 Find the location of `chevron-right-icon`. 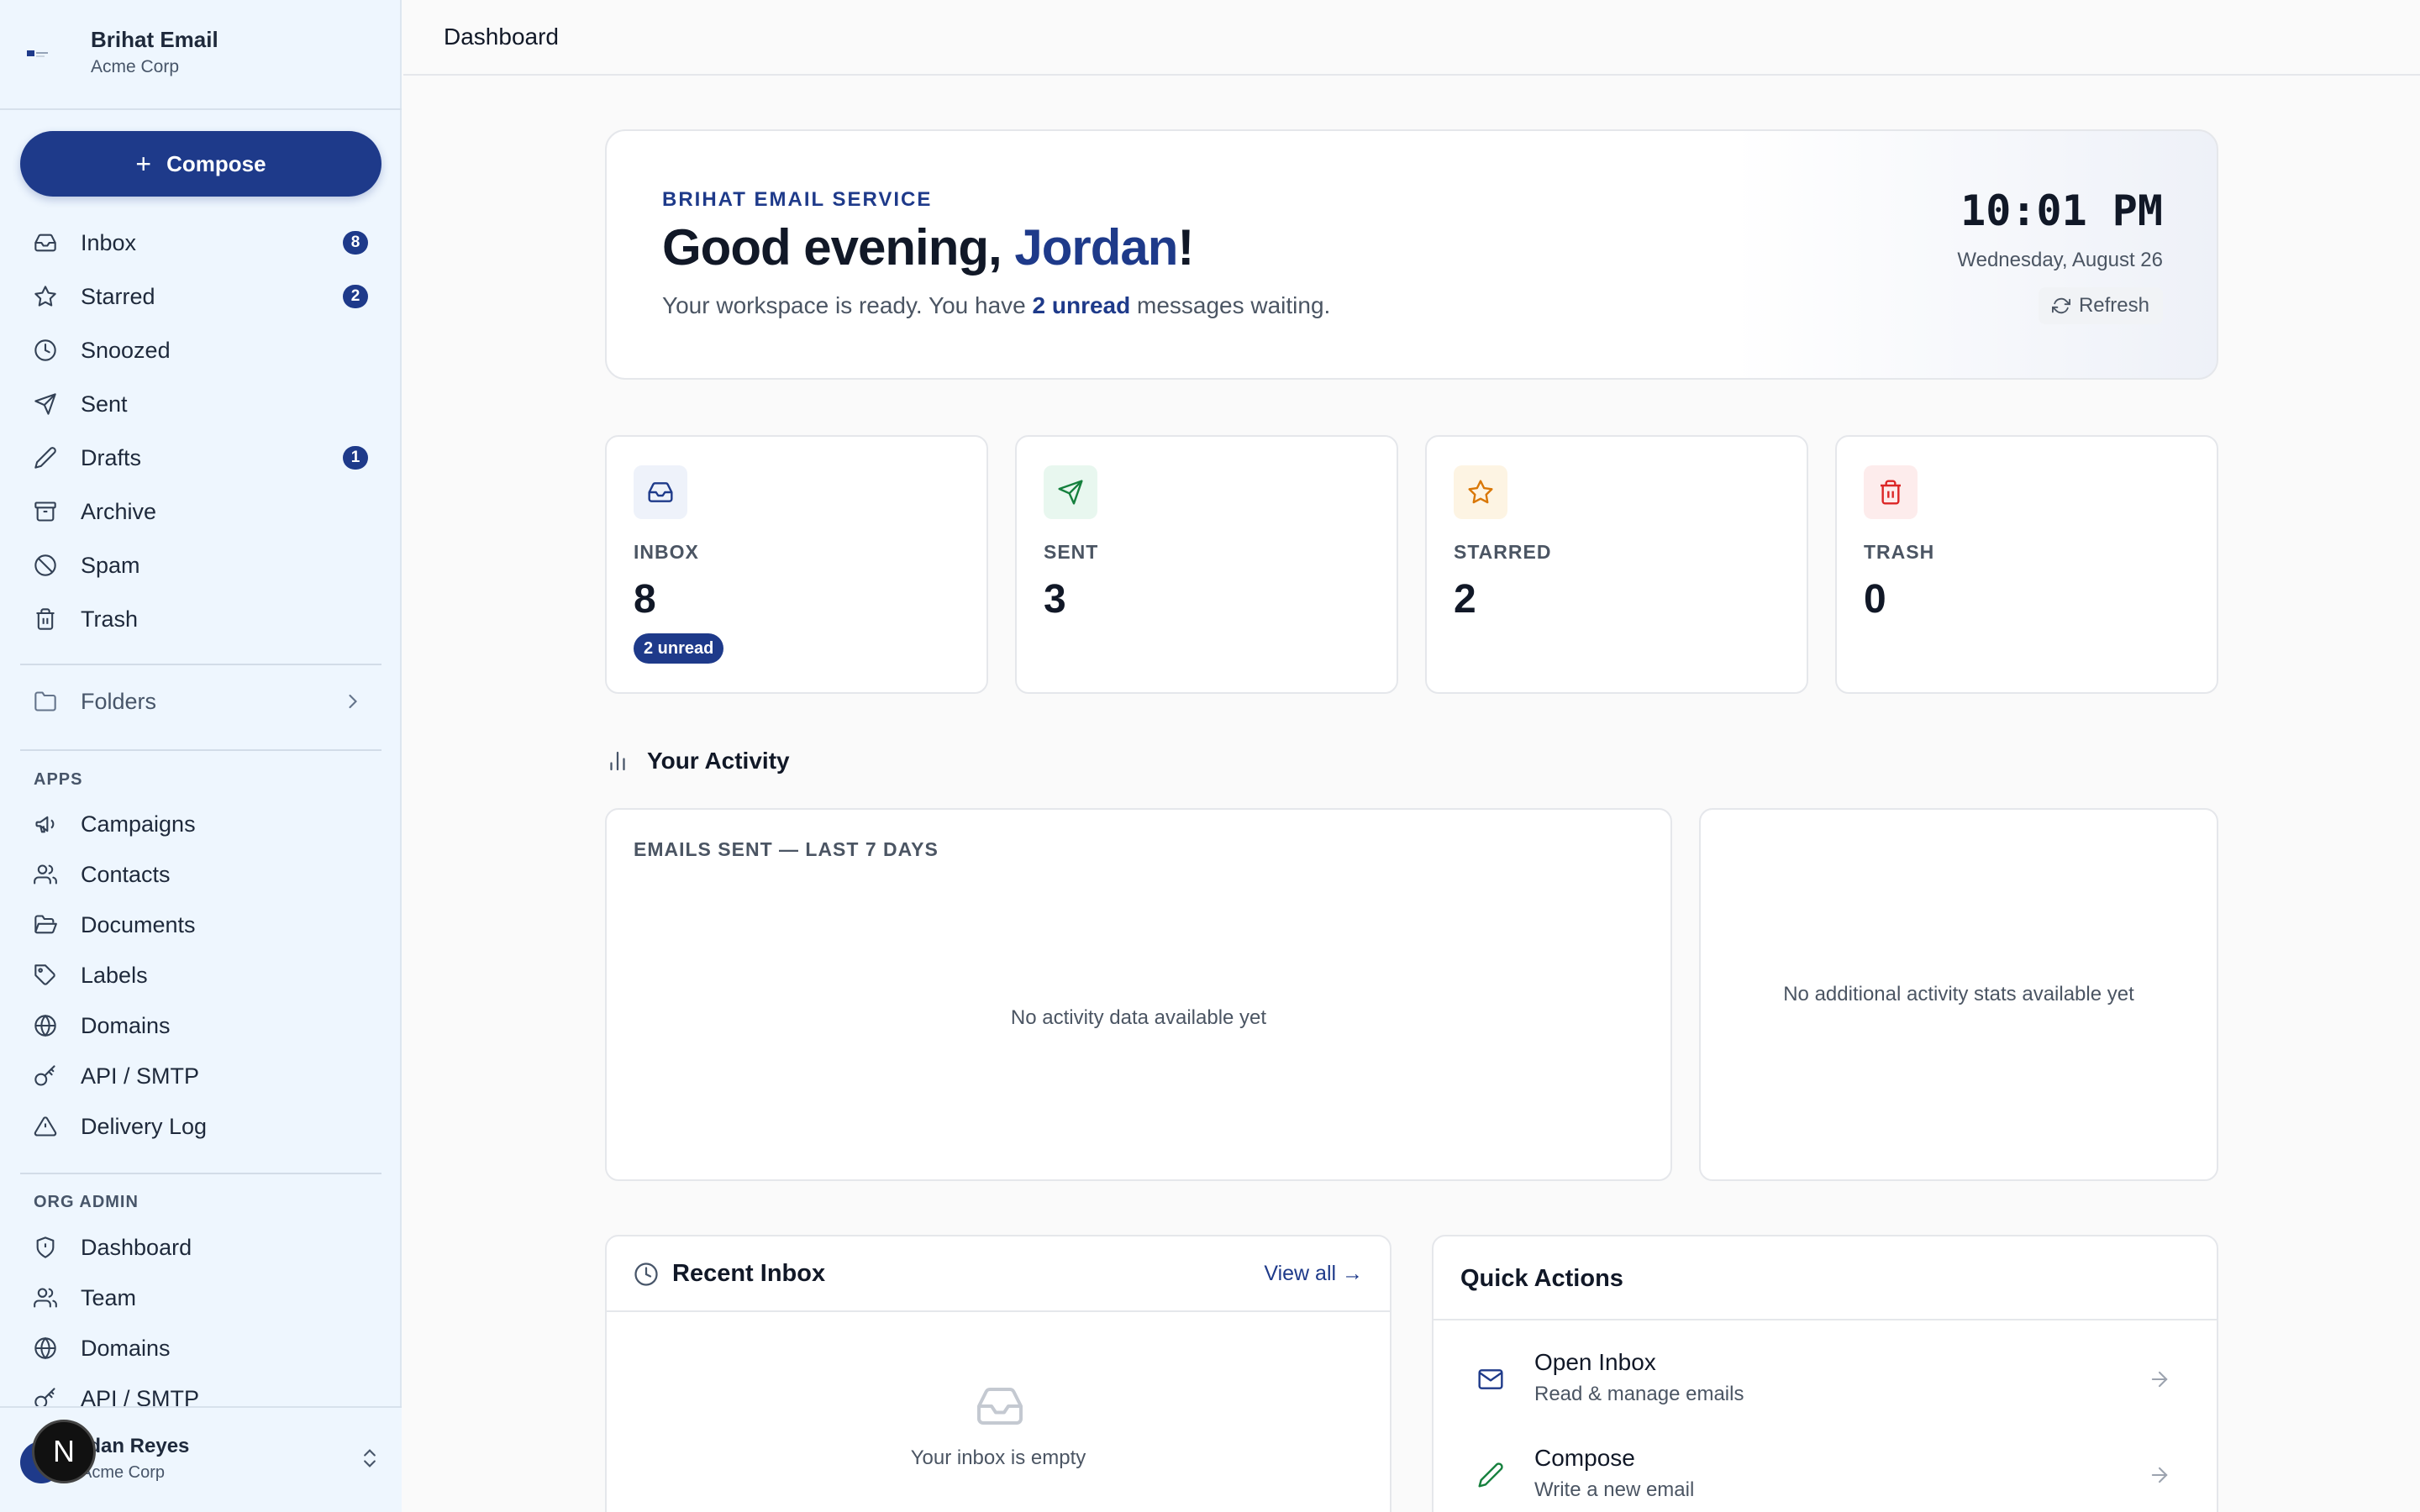

chevron-right-icon is located at coordinates (353, 701).